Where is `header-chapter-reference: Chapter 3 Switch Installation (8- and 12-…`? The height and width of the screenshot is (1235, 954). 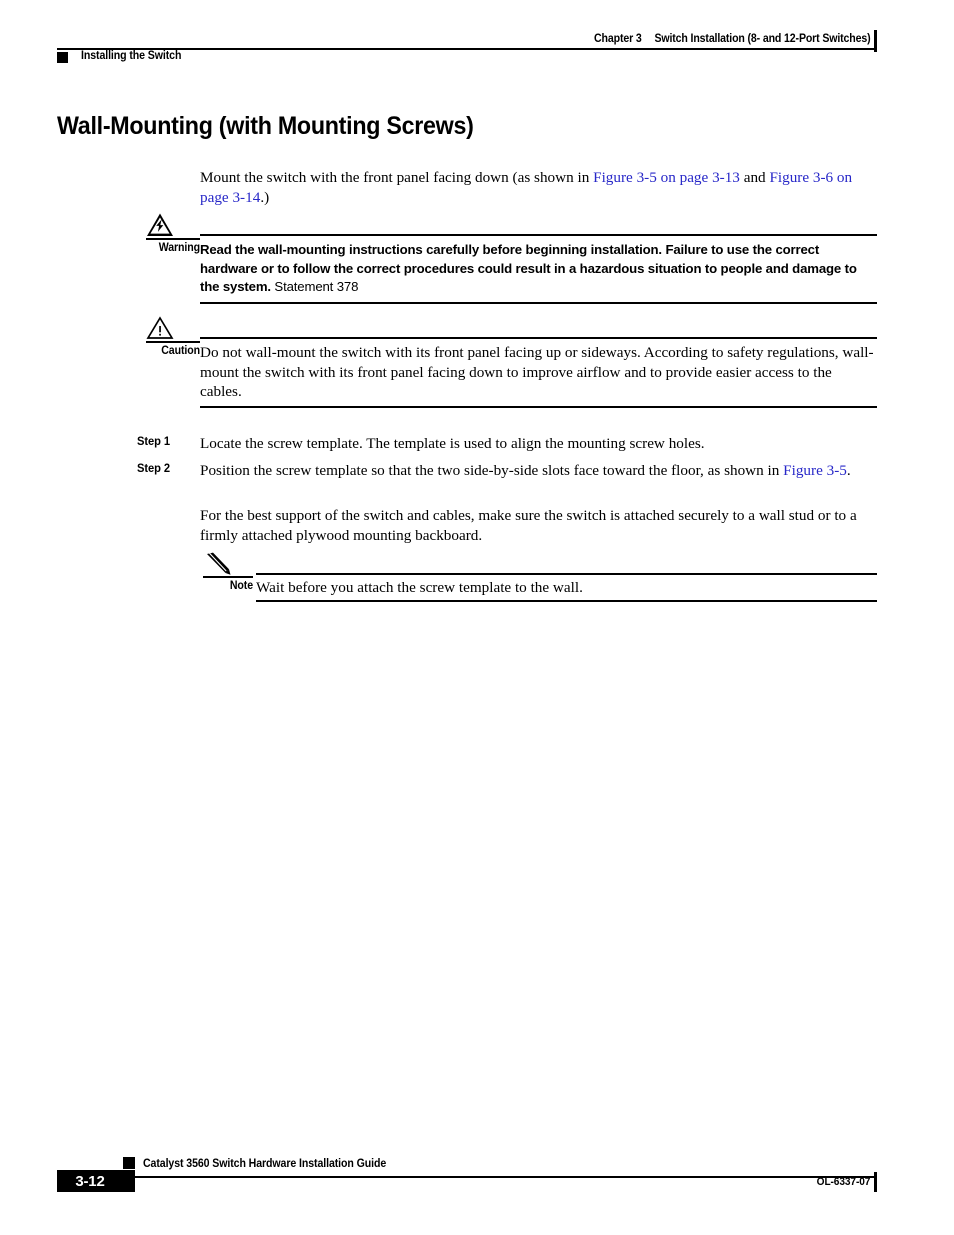 header-chapter-reference: Chapter 3 Switch Installation (8- and 12-… is located at coordinates (732, 39).